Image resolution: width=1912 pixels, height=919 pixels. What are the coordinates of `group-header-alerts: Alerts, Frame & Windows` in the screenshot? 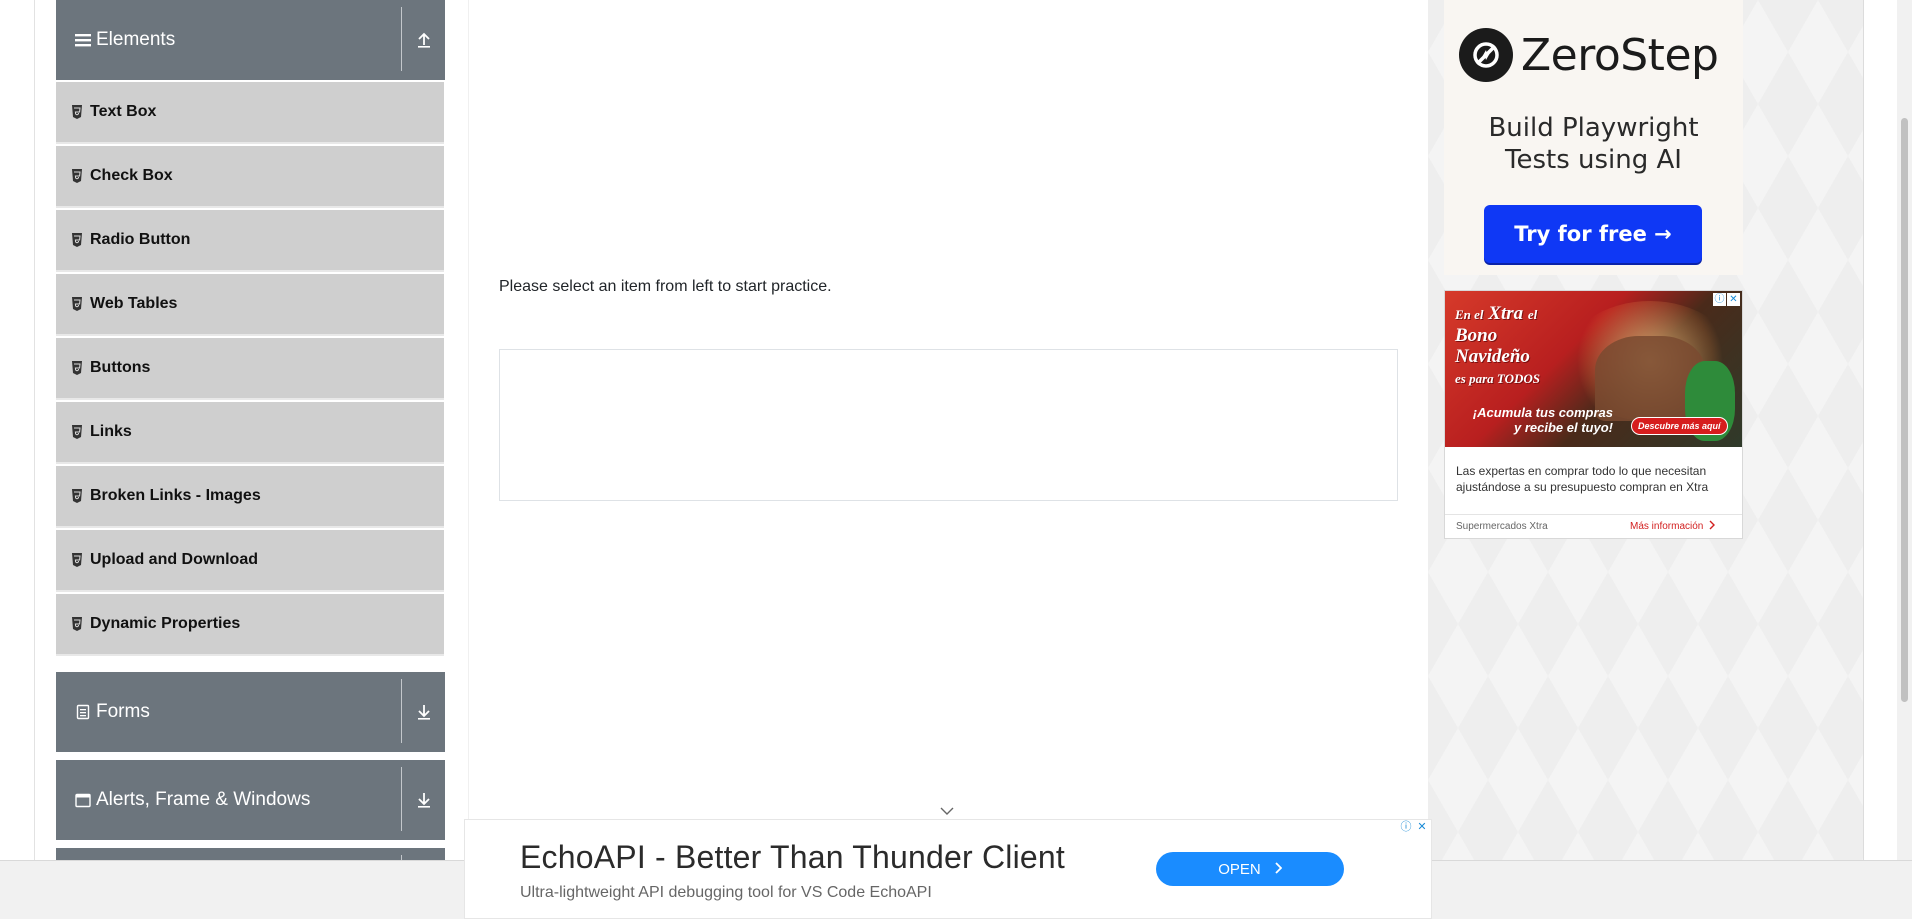 It's located at (250, 800).